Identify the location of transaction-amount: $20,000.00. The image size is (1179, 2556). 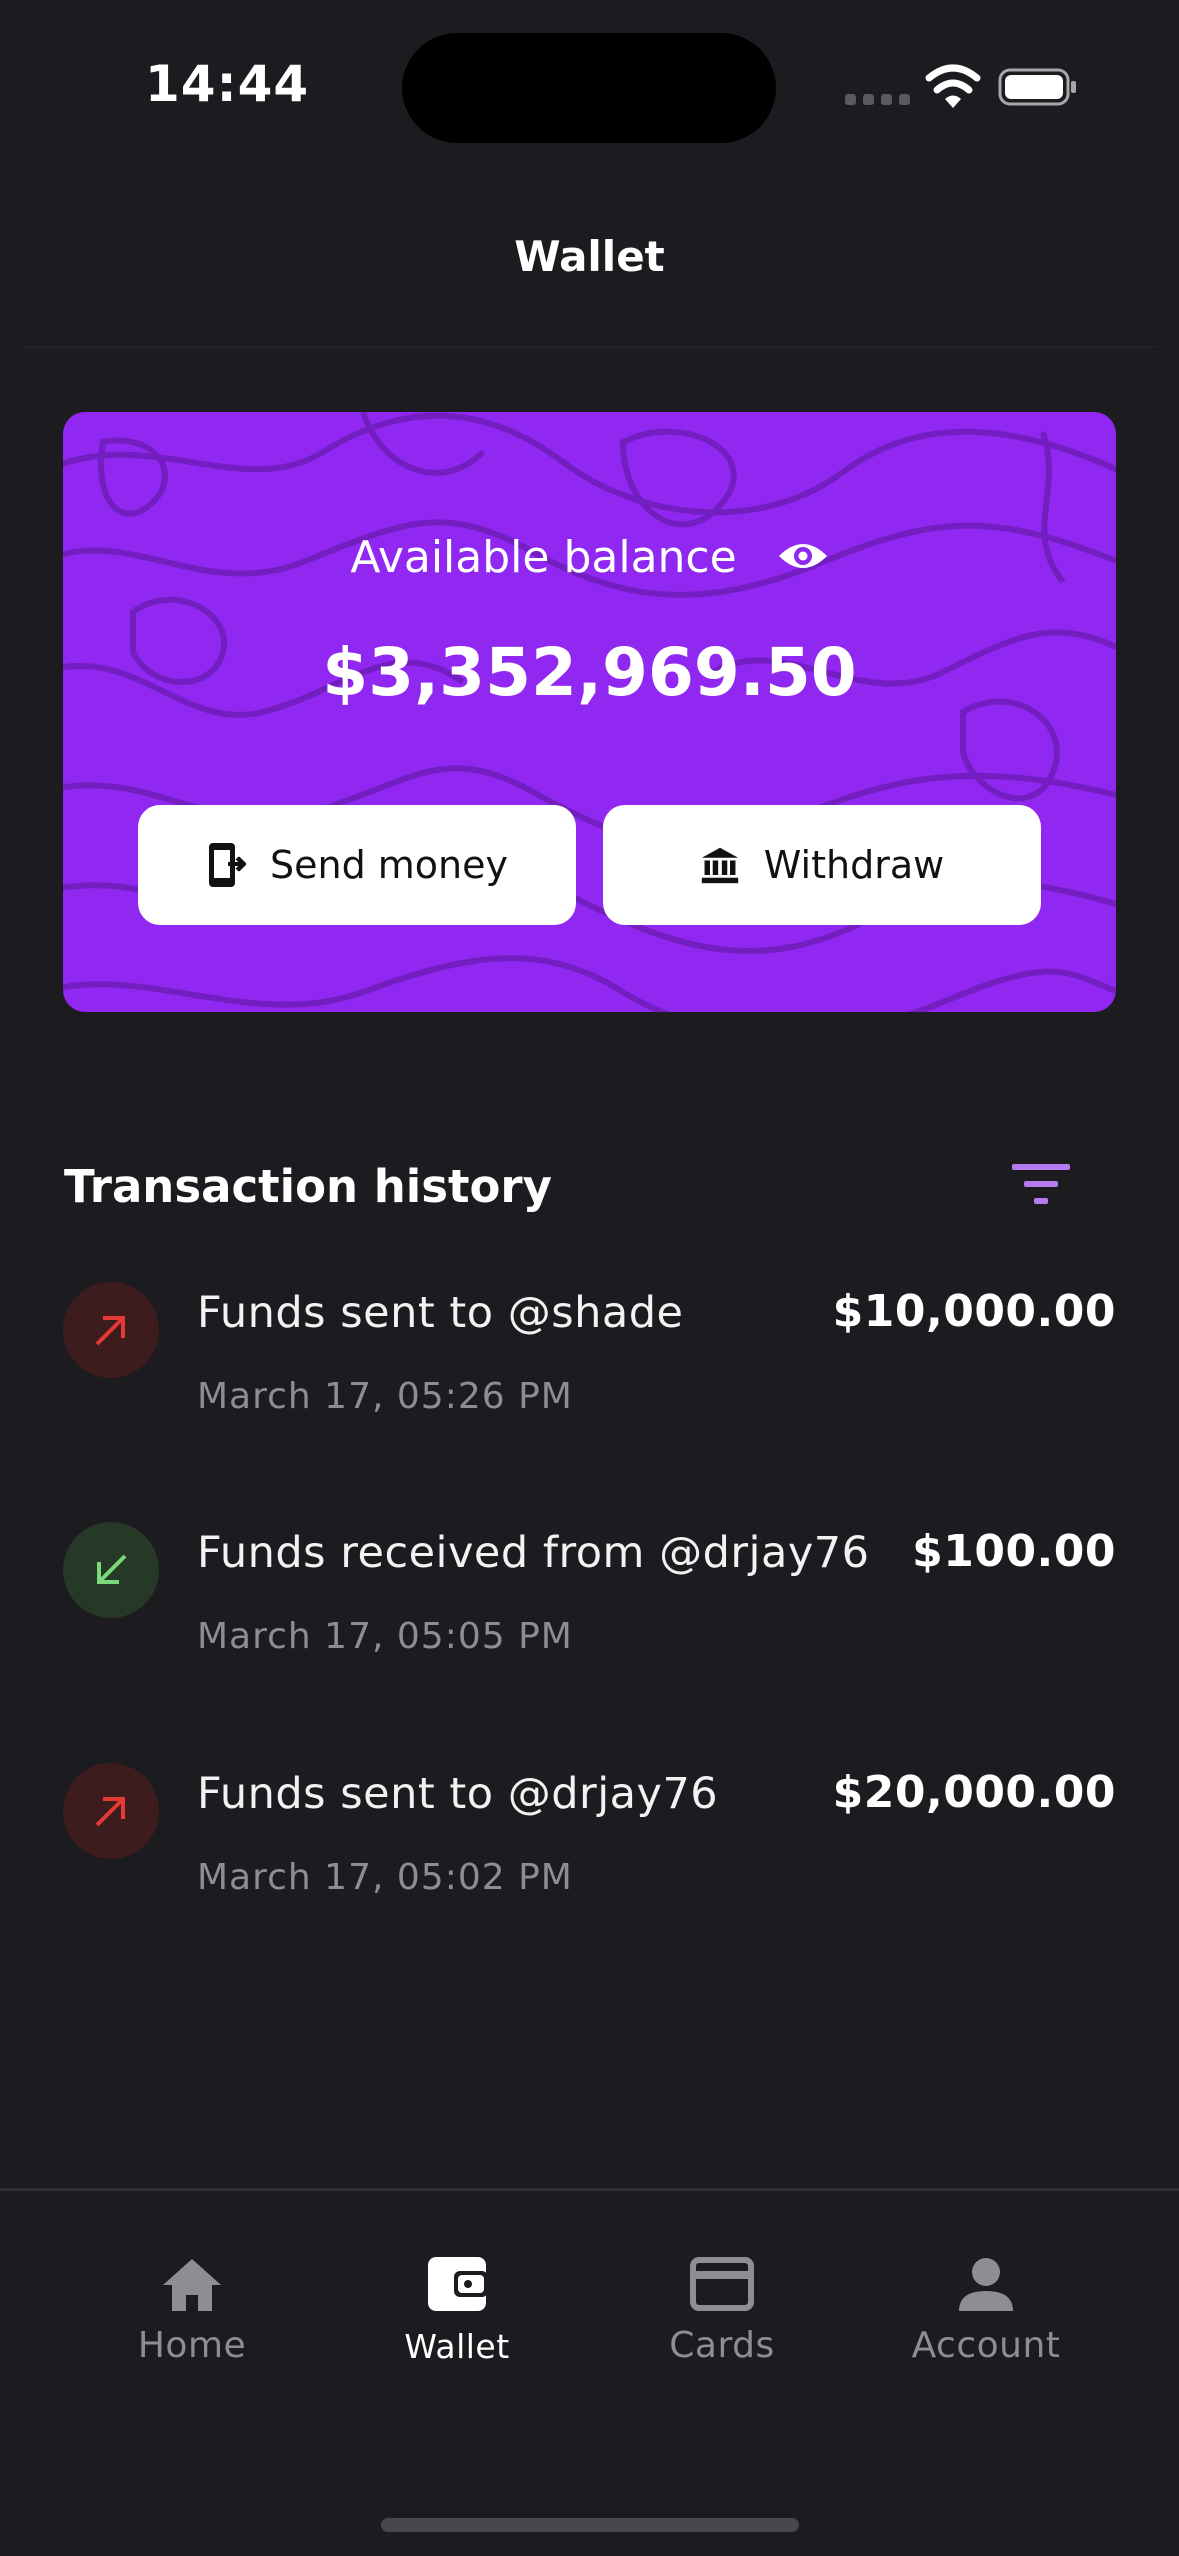
(974, 1792).